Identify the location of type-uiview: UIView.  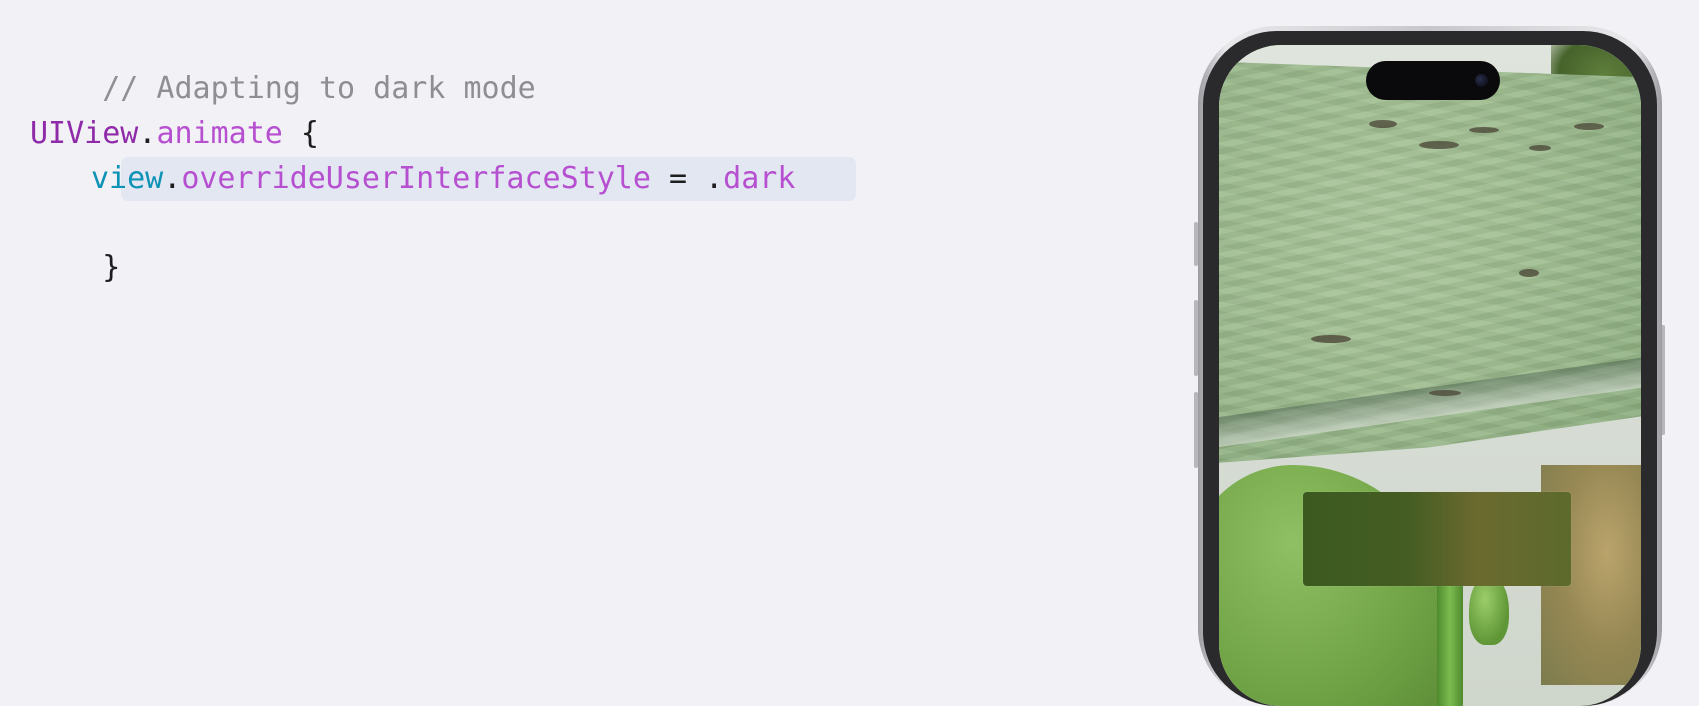
(84, 133).